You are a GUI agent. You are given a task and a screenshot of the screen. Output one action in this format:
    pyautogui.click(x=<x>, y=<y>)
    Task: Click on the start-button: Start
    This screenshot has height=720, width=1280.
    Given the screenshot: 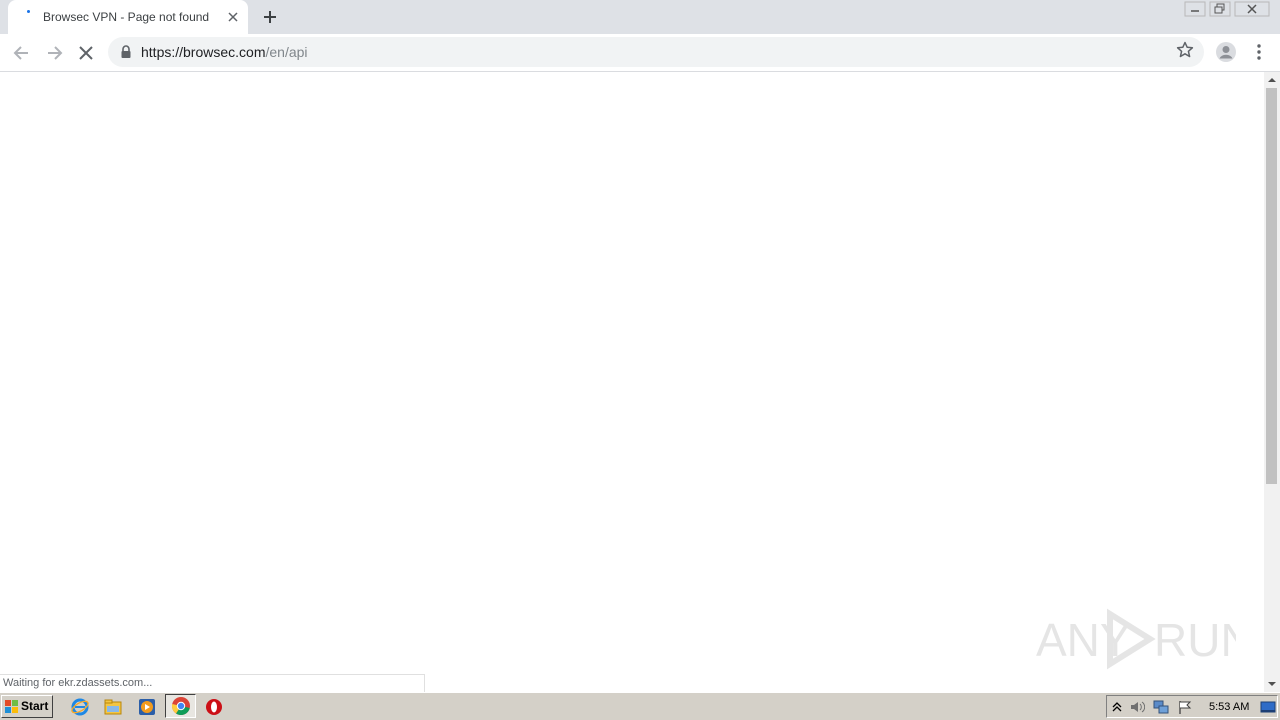 What is the action you would take?
    pyautogui.click(x=27, y=706)
    